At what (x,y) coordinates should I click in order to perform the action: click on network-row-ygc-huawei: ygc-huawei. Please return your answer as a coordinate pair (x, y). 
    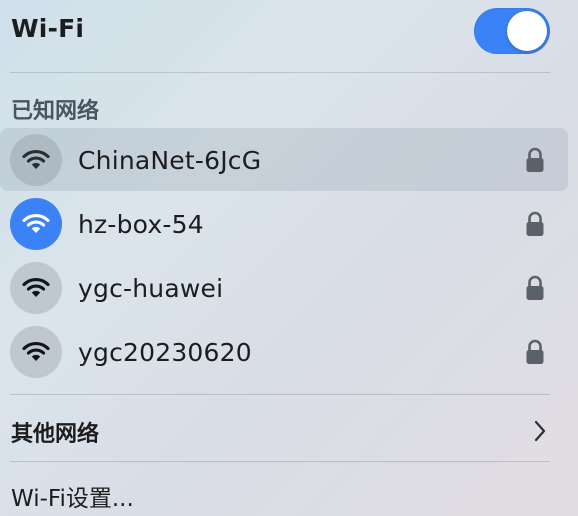
    Looking at the image, I should click on (284, 287).